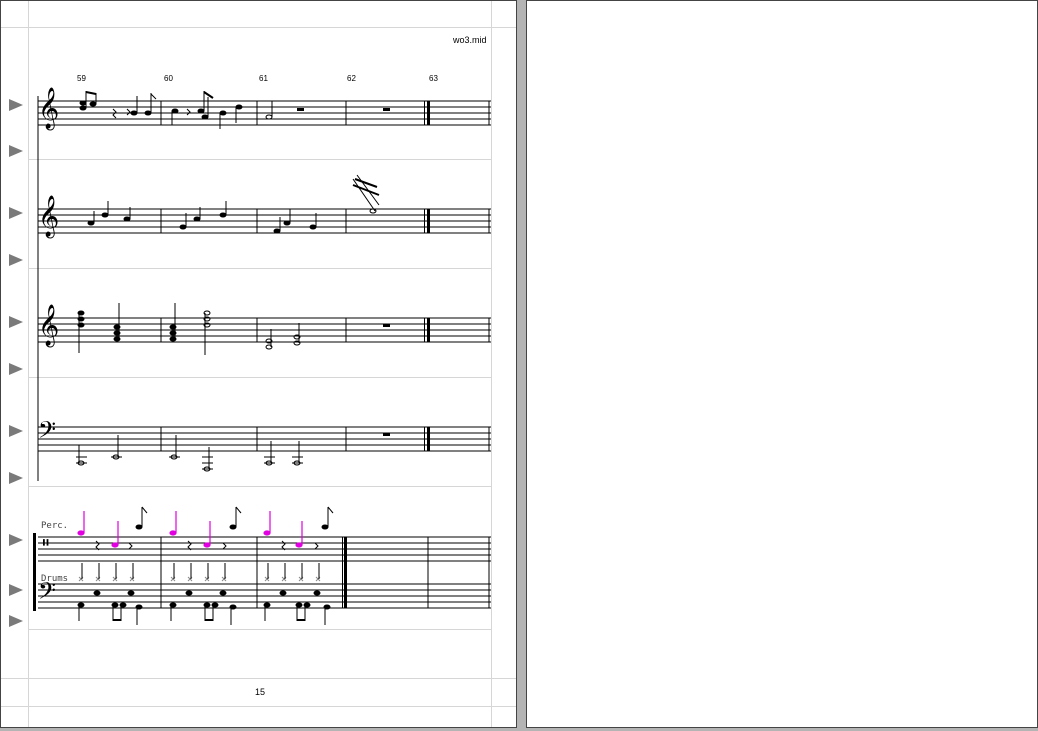 The image size is (1038, 731). What do you see at coordinates (204, 594) in the screenshot?
I see `drum-notes` at bounding box center [204, 594].